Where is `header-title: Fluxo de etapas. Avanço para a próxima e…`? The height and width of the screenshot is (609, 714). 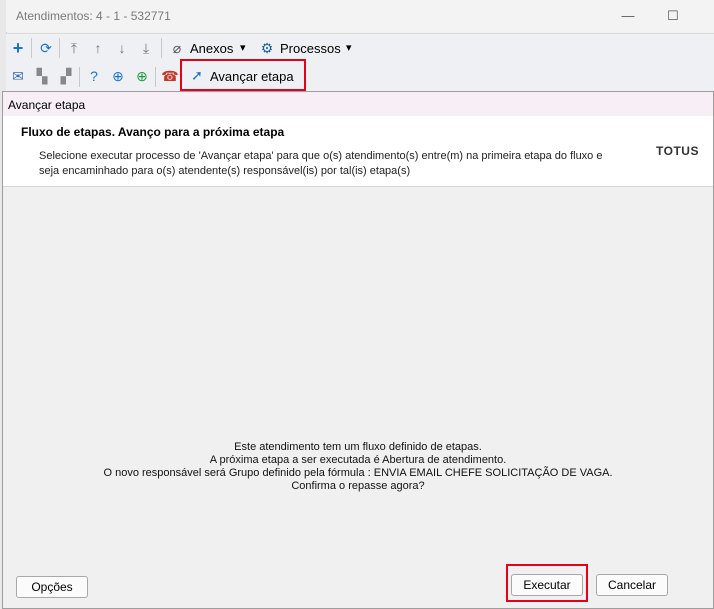 header-title: Fluxo de etapas. Avanço para a próxima e… is located at coordinates (153, 132).